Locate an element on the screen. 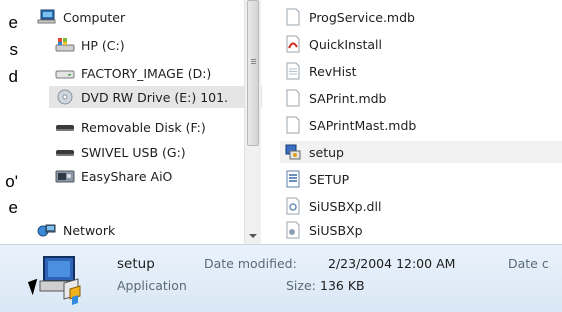  file-item: RevHist is located at coordinates (423, 71).